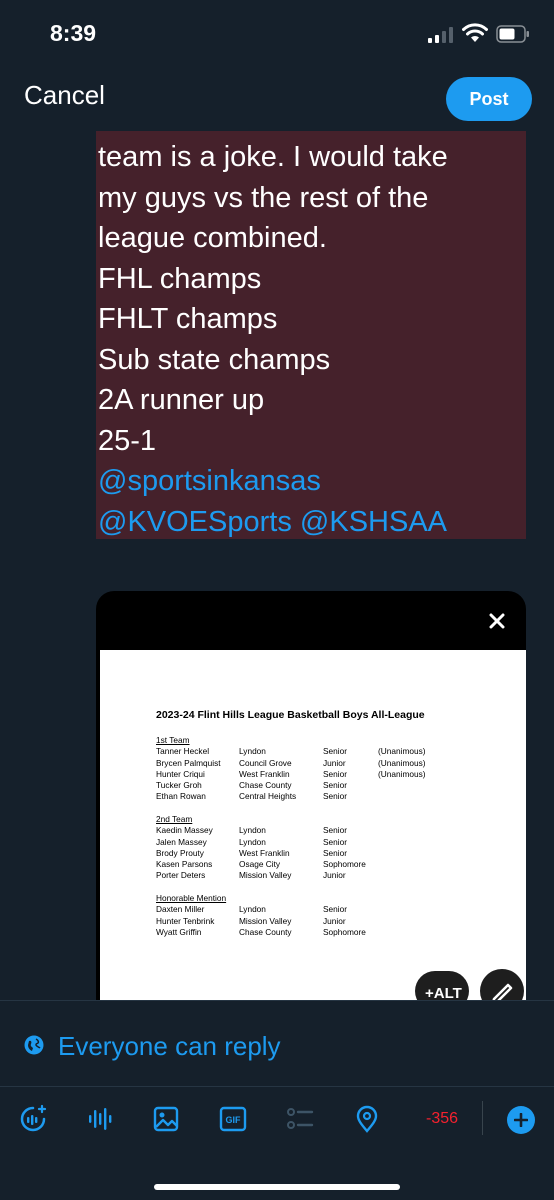  Describe the element at coordinates (195, 522) in the screenshot. I see `mention-link: @KVOESports` at that location.